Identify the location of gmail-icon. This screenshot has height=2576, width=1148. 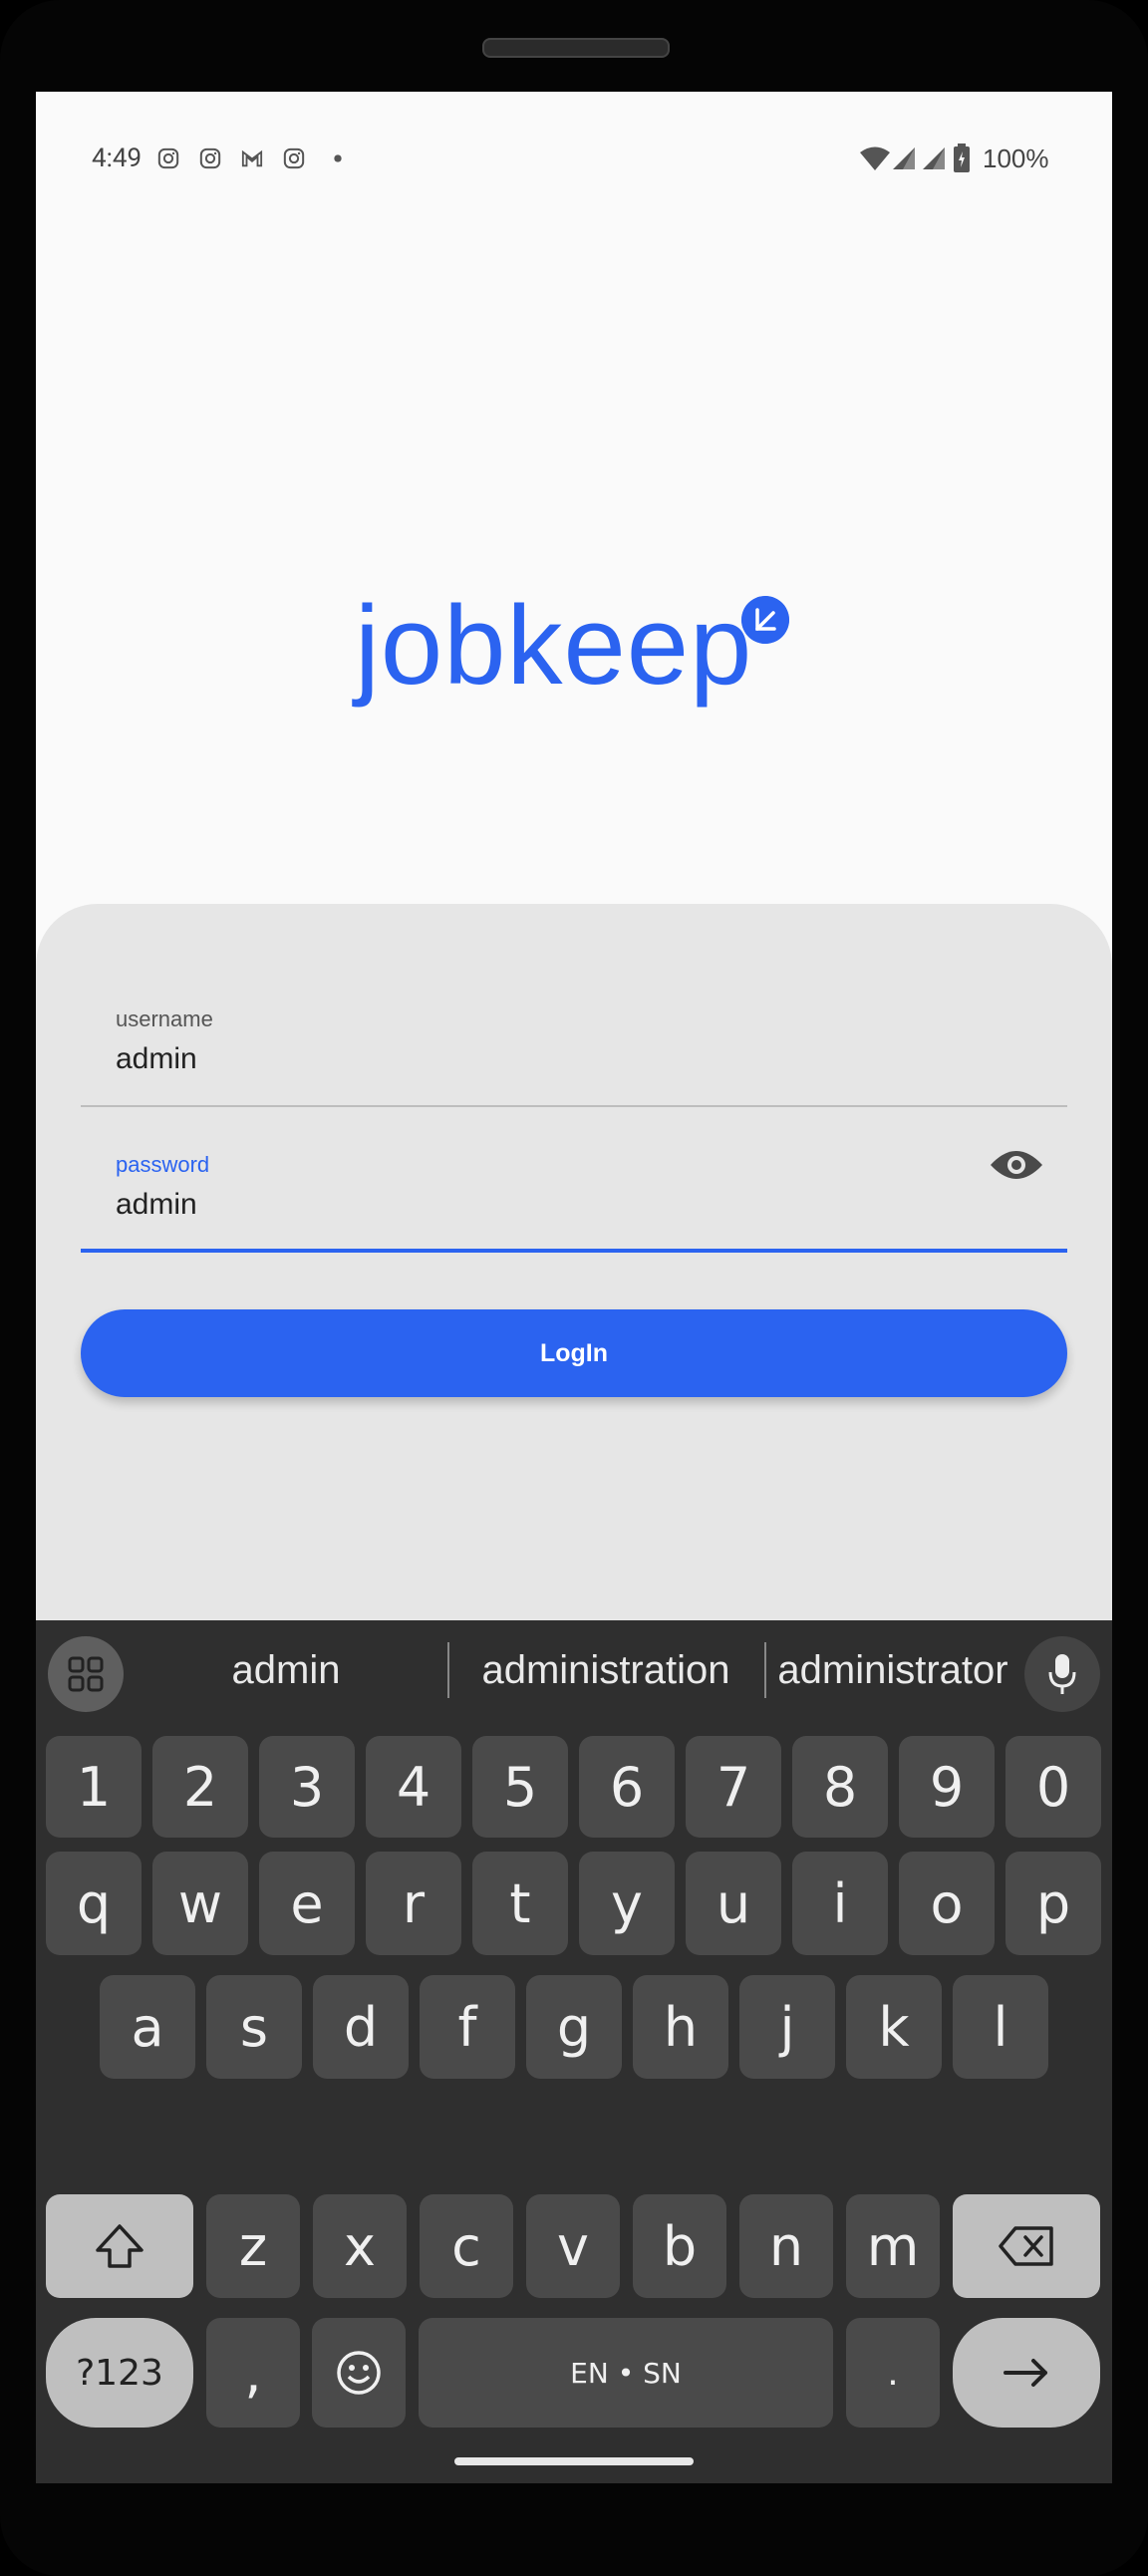
(252, 158).